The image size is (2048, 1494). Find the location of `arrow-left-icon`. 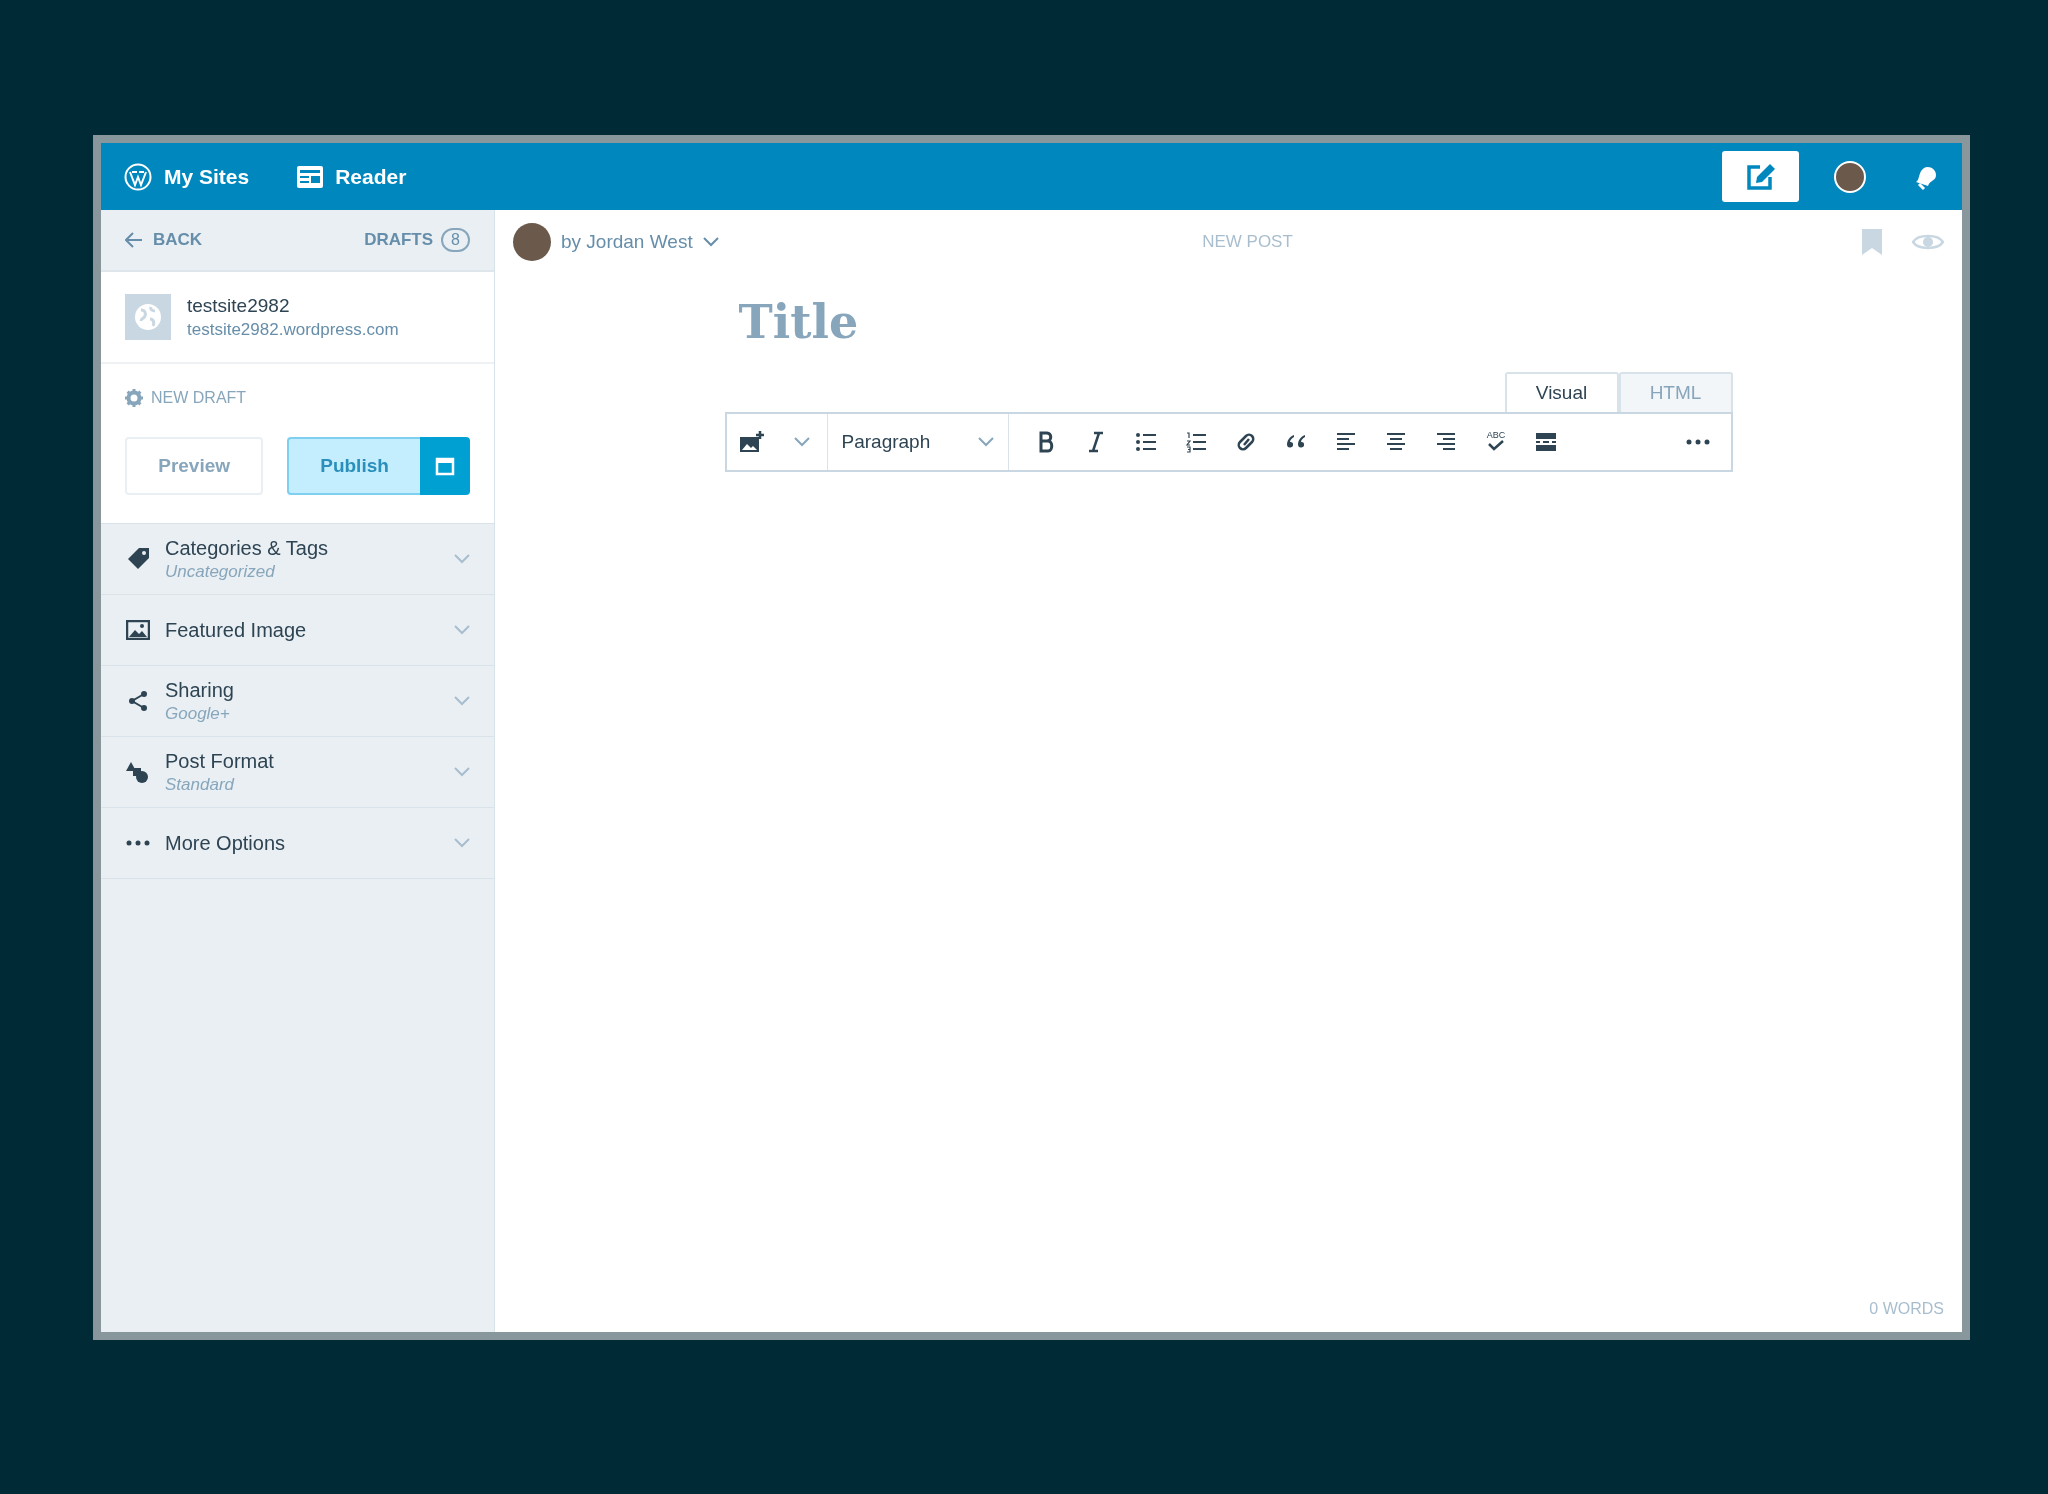

arrow-left-icon is located at coordinates (134, 240).